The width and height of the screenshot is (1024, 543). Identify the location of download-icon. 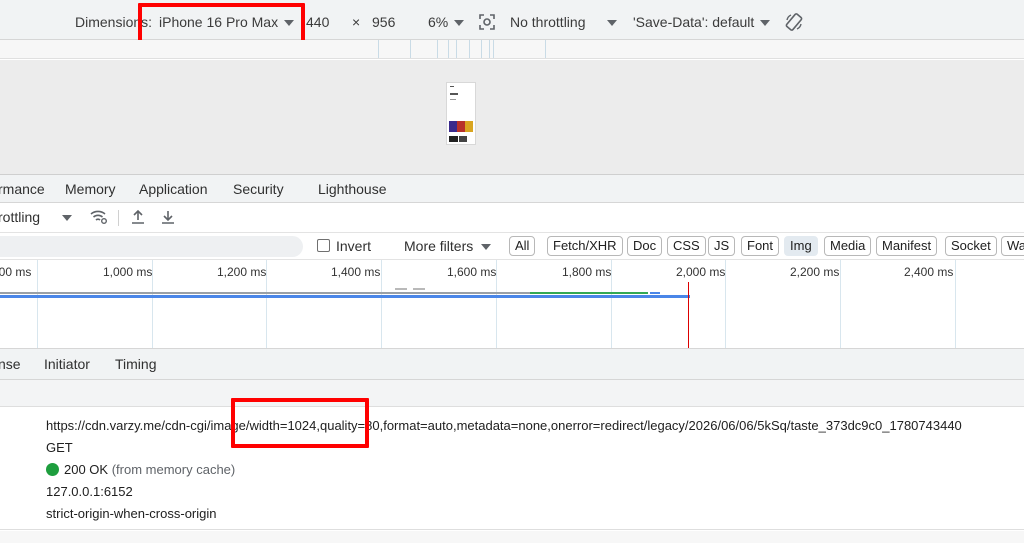
(168, 217).